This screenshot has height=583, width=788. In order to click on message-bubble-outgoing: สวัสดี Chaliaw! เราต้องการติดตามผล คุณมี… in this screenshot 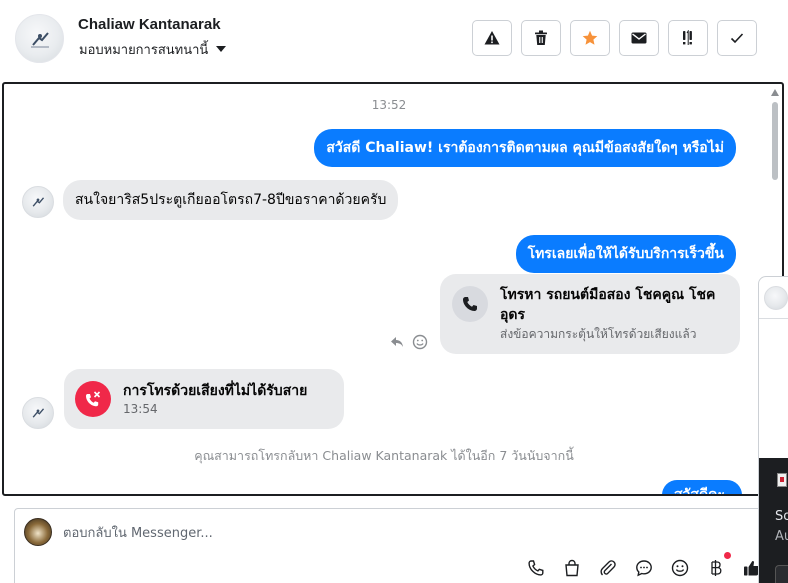, I will do `click(525, 148)`.